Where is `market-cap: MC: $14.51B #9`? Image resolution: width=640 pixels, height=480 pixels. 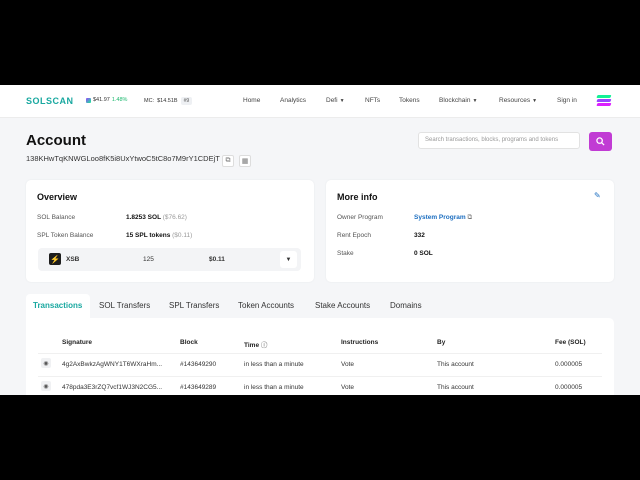 market-cap: MC: $14.51B #9 is located at coordinates (168, 101).